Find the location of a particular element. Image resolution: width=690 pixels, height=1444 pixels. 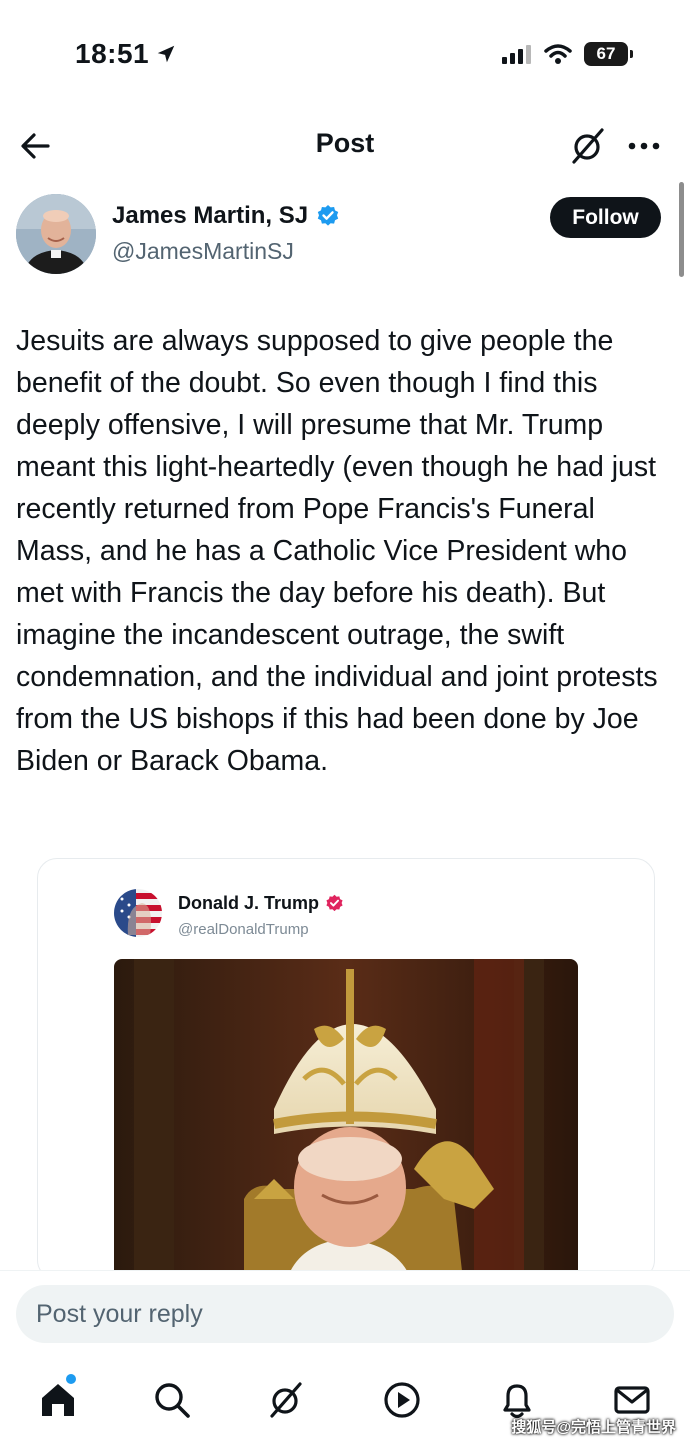

wifi-icon is located at coordinates (558, 54).